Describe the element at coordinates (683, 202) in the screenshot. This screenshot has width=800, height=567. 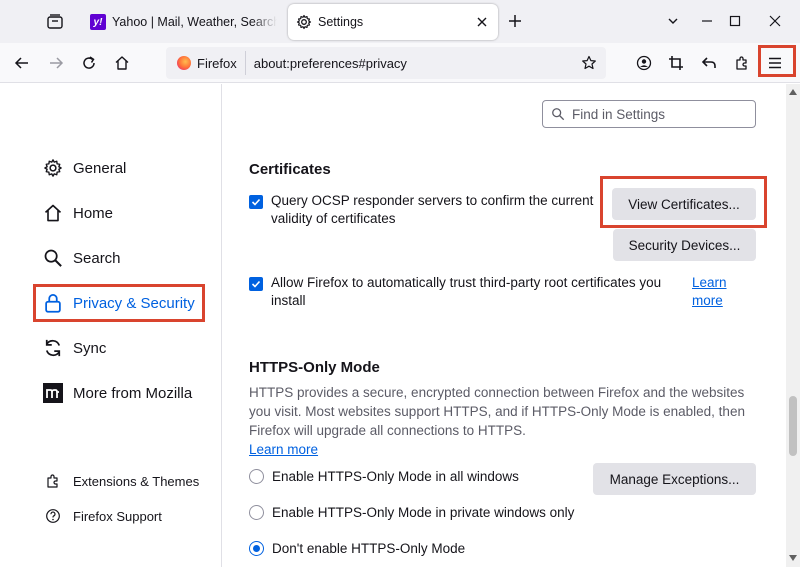
I see `view-certificates-highlight` at that location.